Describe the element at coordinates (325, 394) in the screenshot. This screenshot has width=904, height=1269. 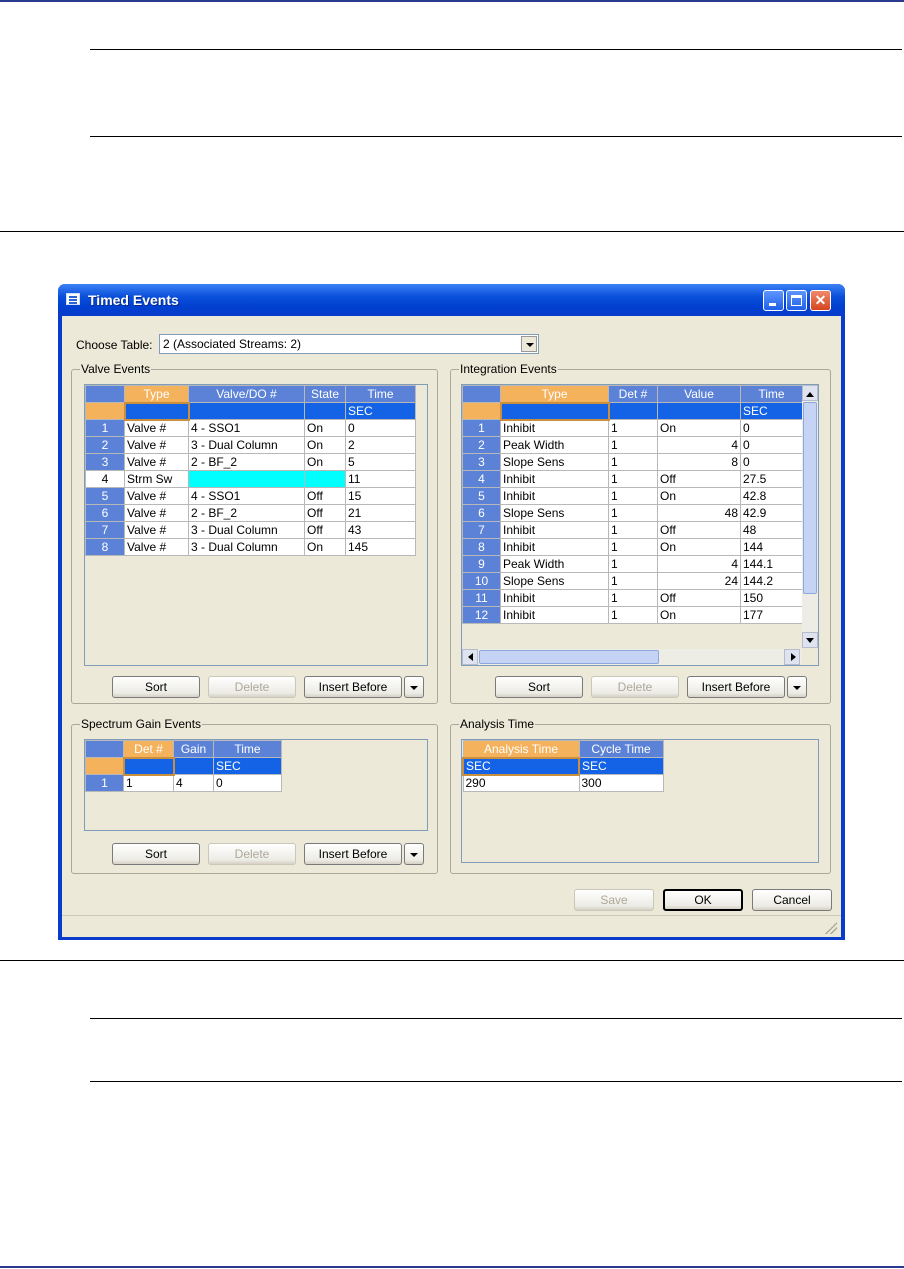
I see `column-header-state: State` at that location.